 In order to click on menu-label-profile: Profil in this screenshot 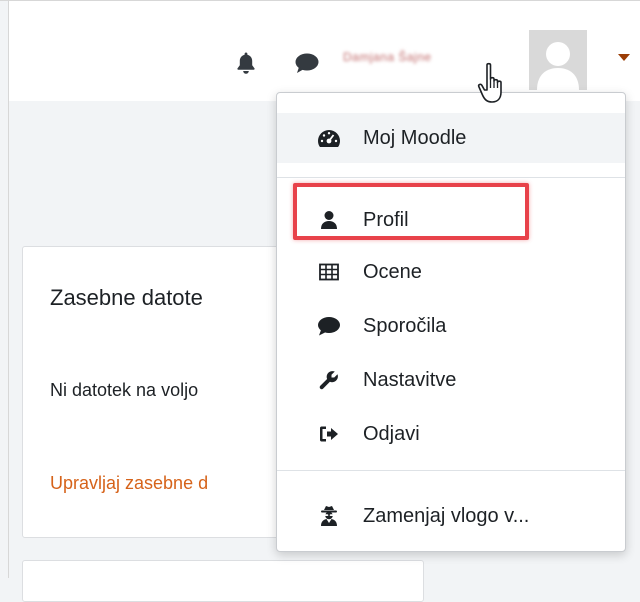, I will do `click(386, 219)`.